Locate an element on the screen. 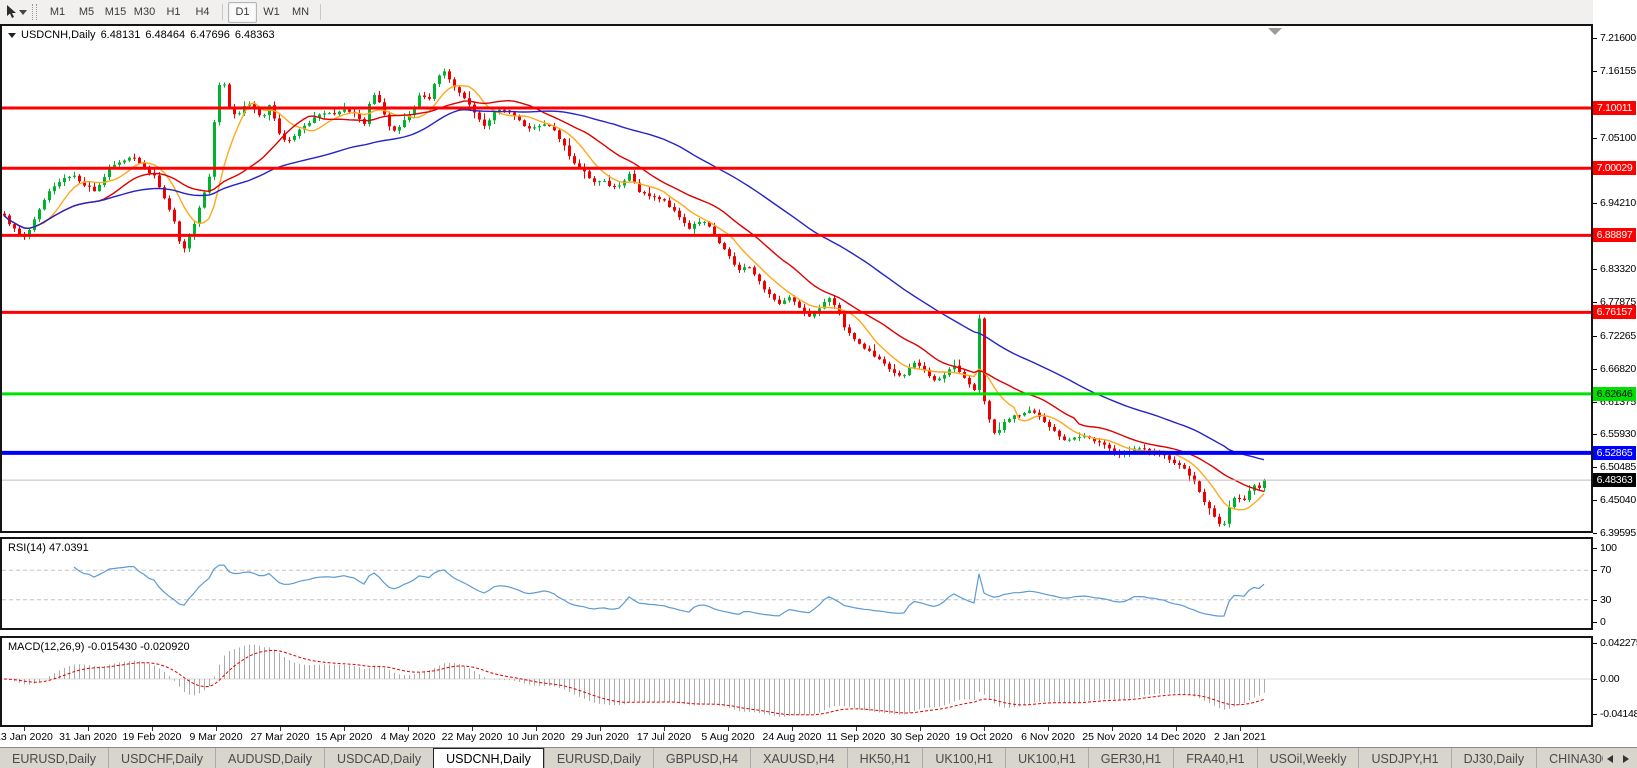 The image size is (1637, 768). price-level-badge: 6.62646 is located at coordinates (1614, 394).